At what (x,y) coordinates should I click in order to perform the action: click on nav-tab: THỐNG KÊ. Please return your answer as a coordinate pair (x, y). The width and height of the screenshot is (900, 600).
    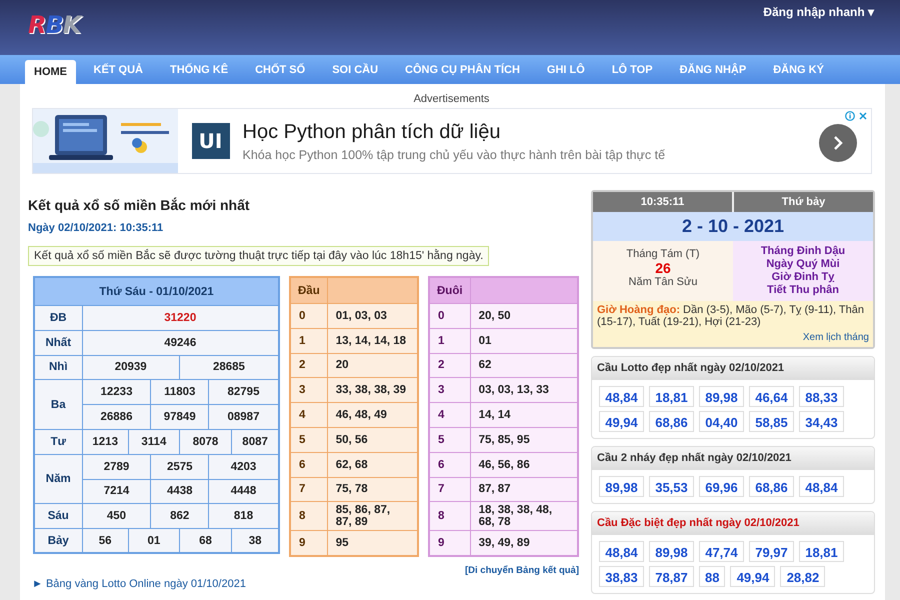
    Looking at the image, I should click on (199, 69).